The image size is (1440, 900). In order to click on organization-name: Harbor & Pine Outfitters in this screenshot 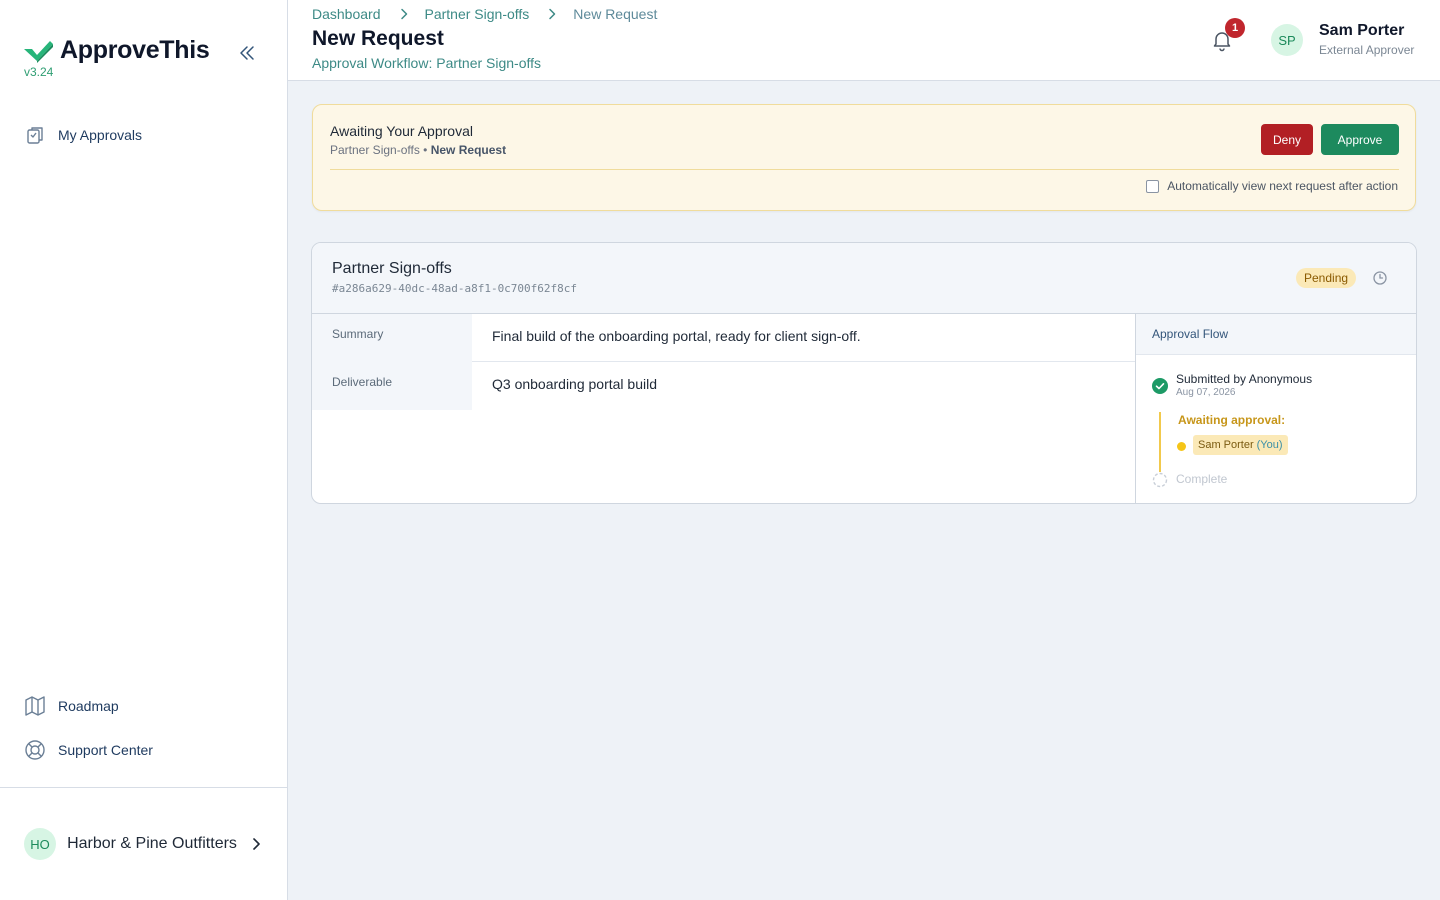, I will do `click(152, 843)`.